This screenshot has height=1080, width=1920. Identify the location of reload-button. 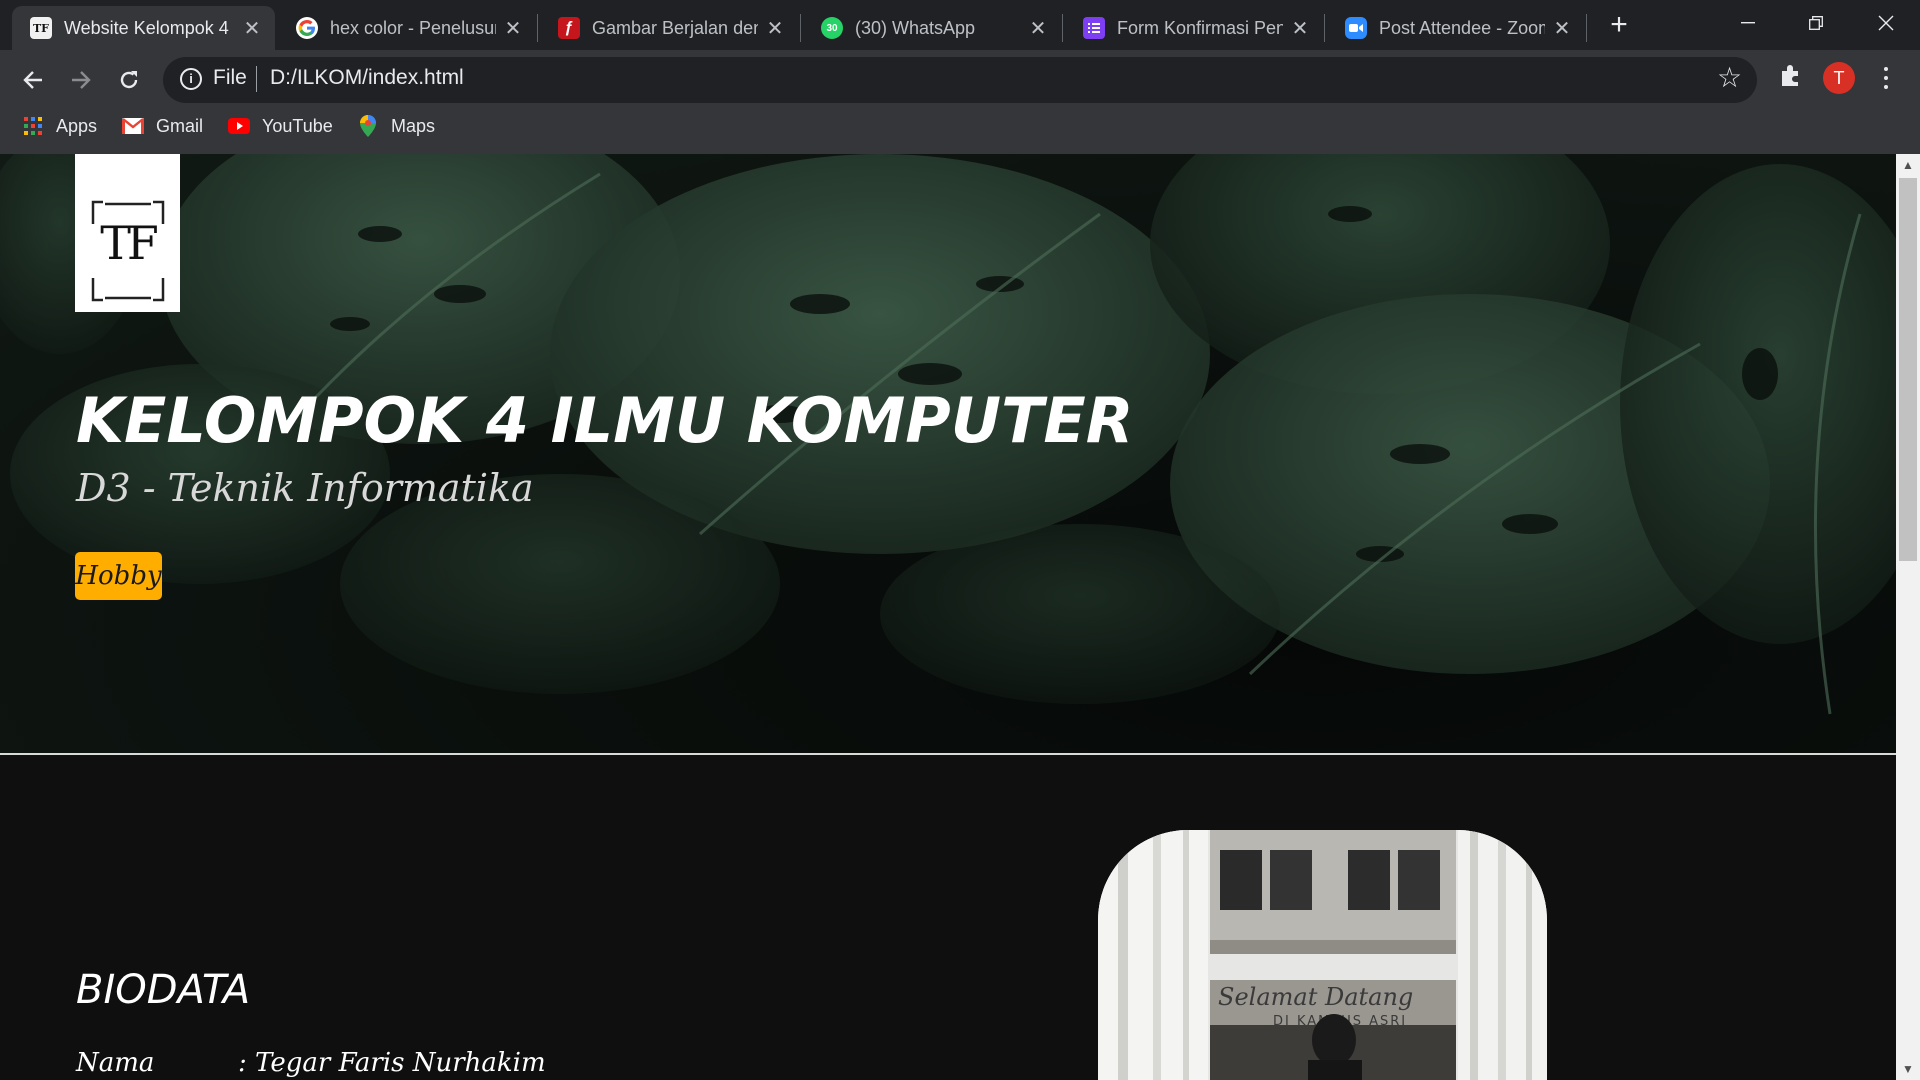
(129, 80).